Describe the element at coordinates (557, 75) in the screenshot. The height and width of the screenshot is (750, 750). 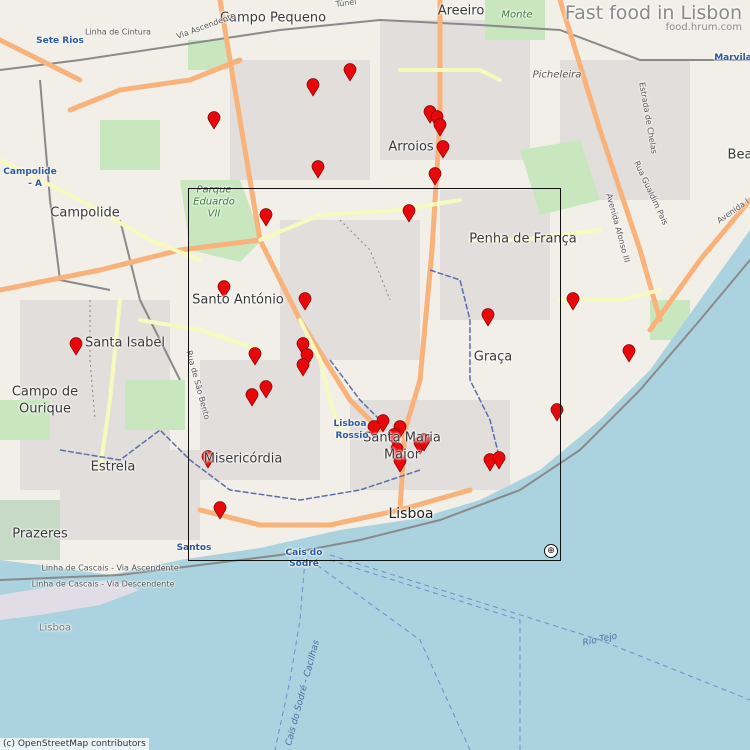
I see `label-picheleira: Picheleira` at that location.